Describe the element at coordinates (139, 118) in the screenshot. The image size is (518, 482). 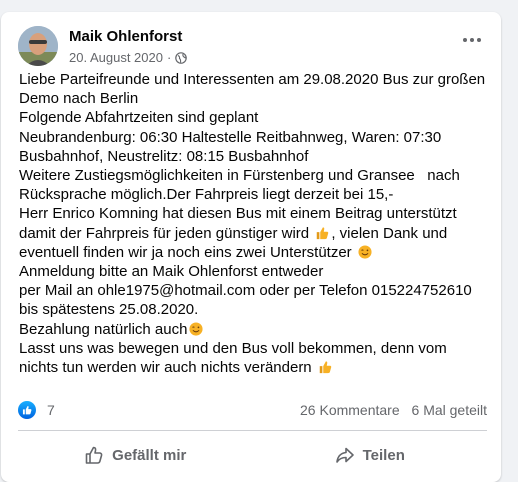
I see `post-line: Folgende Abfahrtzeiten sind geplant` at that location.